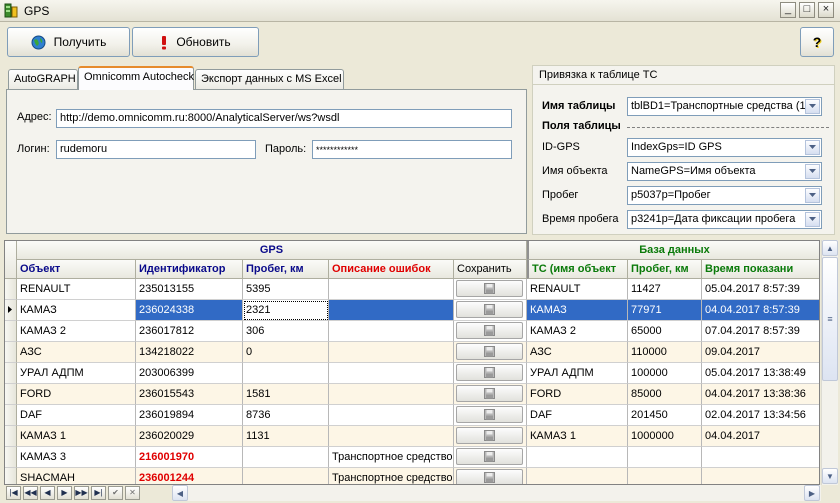 This screenshot has width=840, height=503. Describe the element at coordinates (724, 195) in the screenshot. I see `mileage-select: p5037p=Пробег` at that location.